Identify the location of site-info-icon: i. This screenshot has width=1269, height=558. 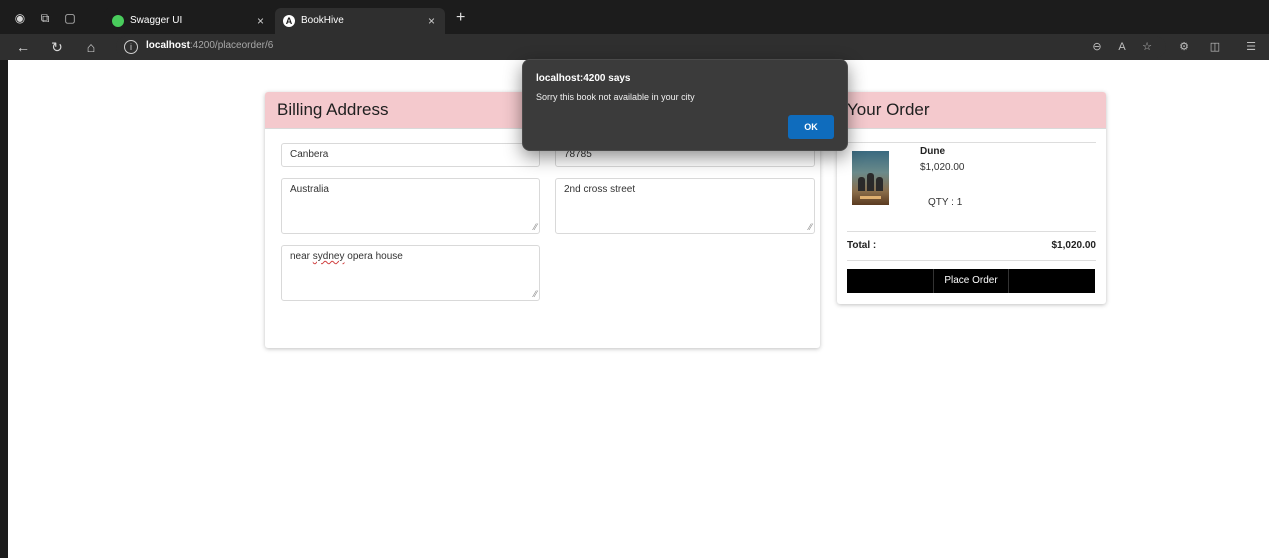
(131, 47).